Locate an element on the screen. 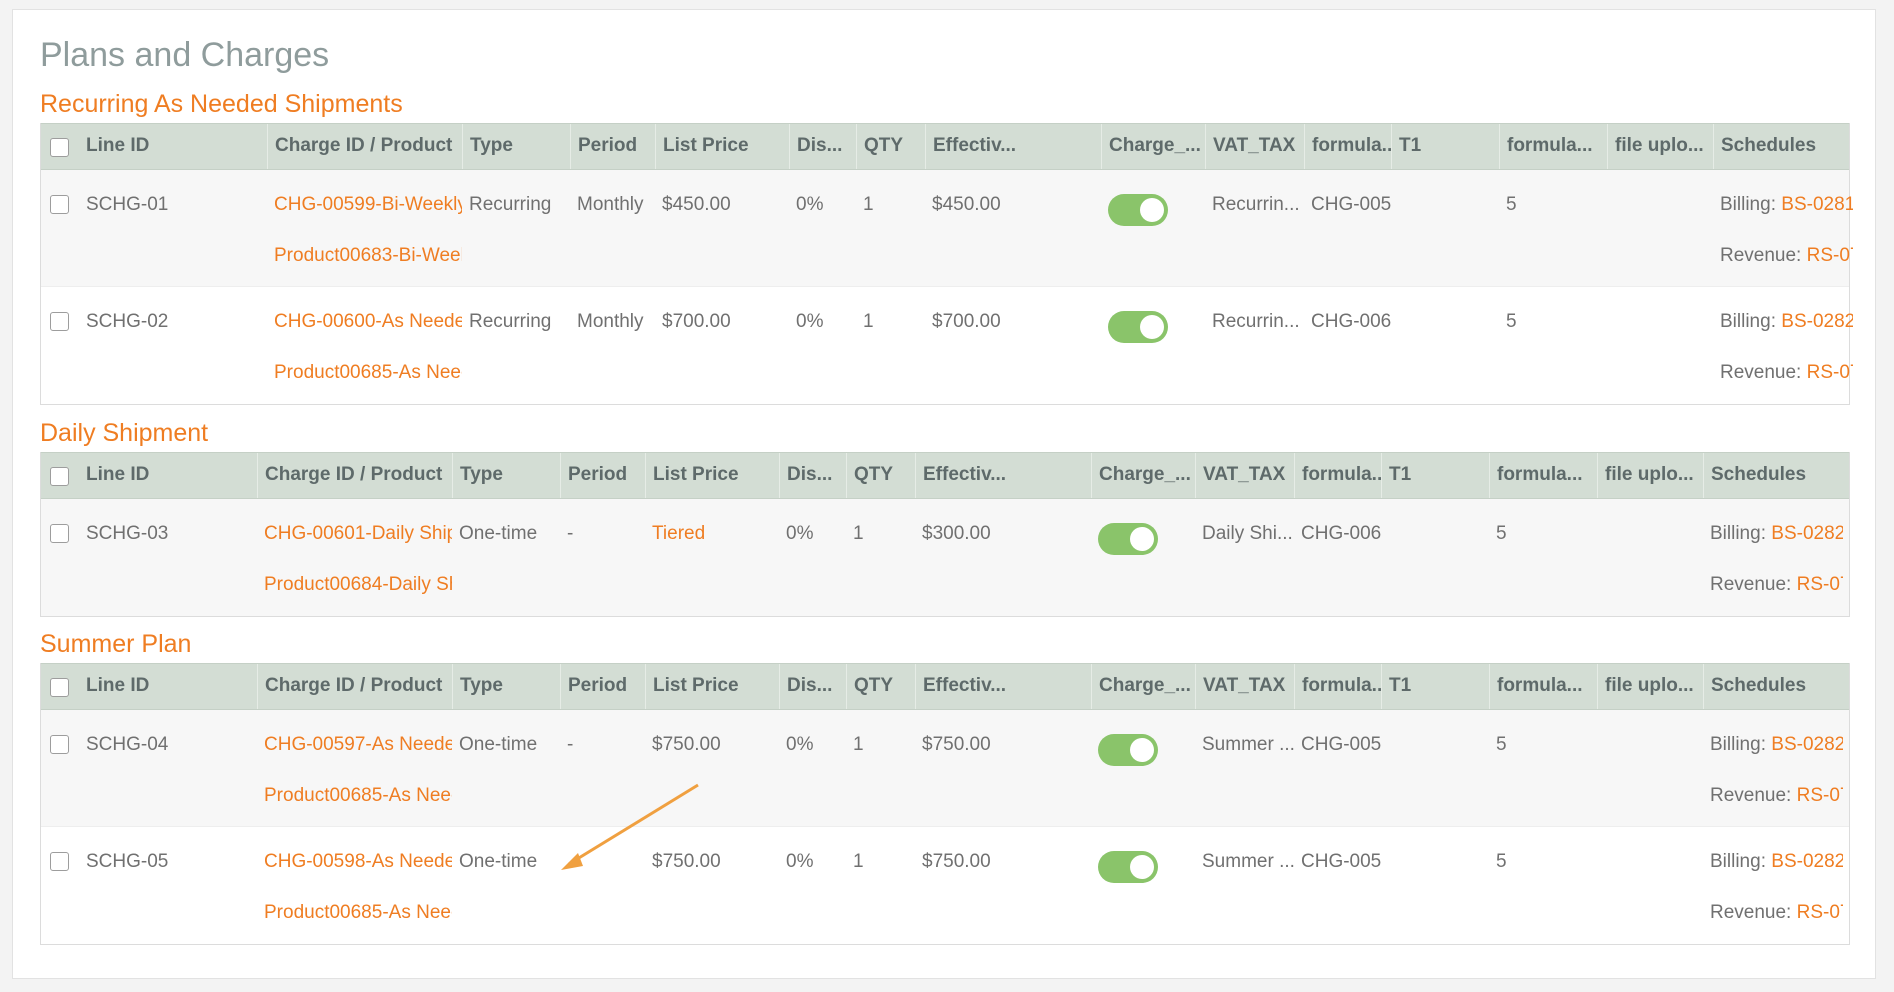 Image resolution: width=1894 pixels, height=992 pixels. revenue-schedule-link: RS-07158 is located at coordinates (1820, 795).